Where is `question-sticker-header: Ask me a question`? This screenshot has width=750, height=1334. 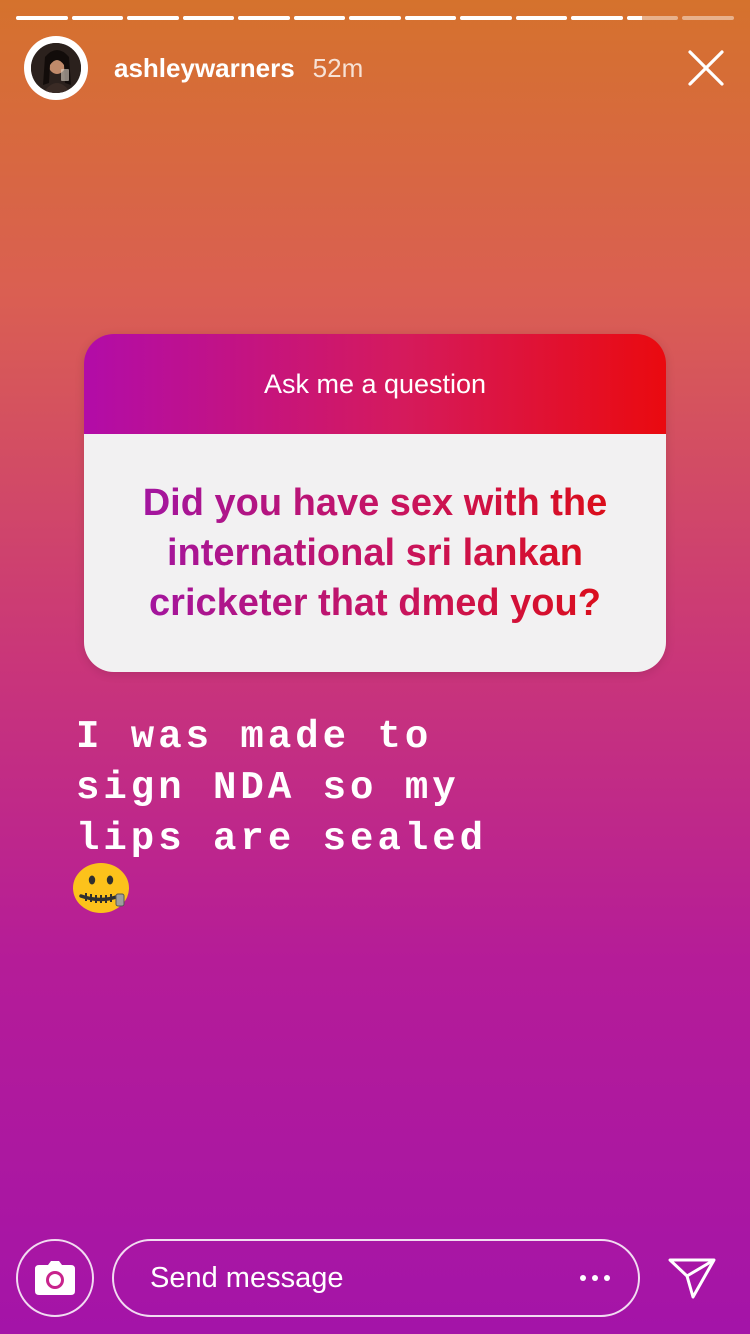 question-sticker-header: Ask me a question is located at coordinates (375, 384).